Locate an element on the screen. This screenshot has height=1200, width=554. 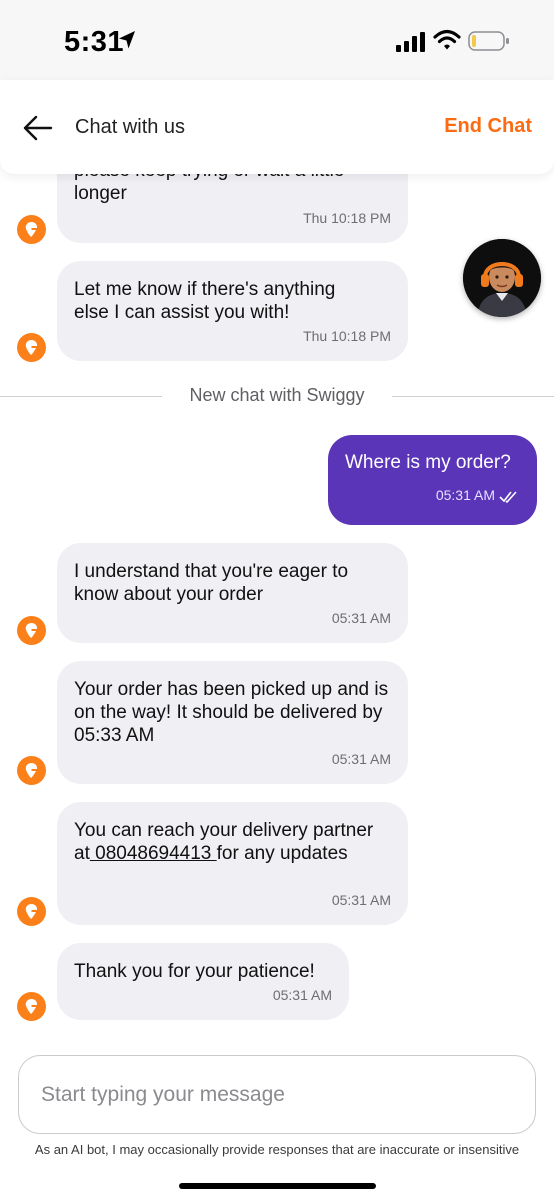
message-input is located at coordinates (277, 1094).